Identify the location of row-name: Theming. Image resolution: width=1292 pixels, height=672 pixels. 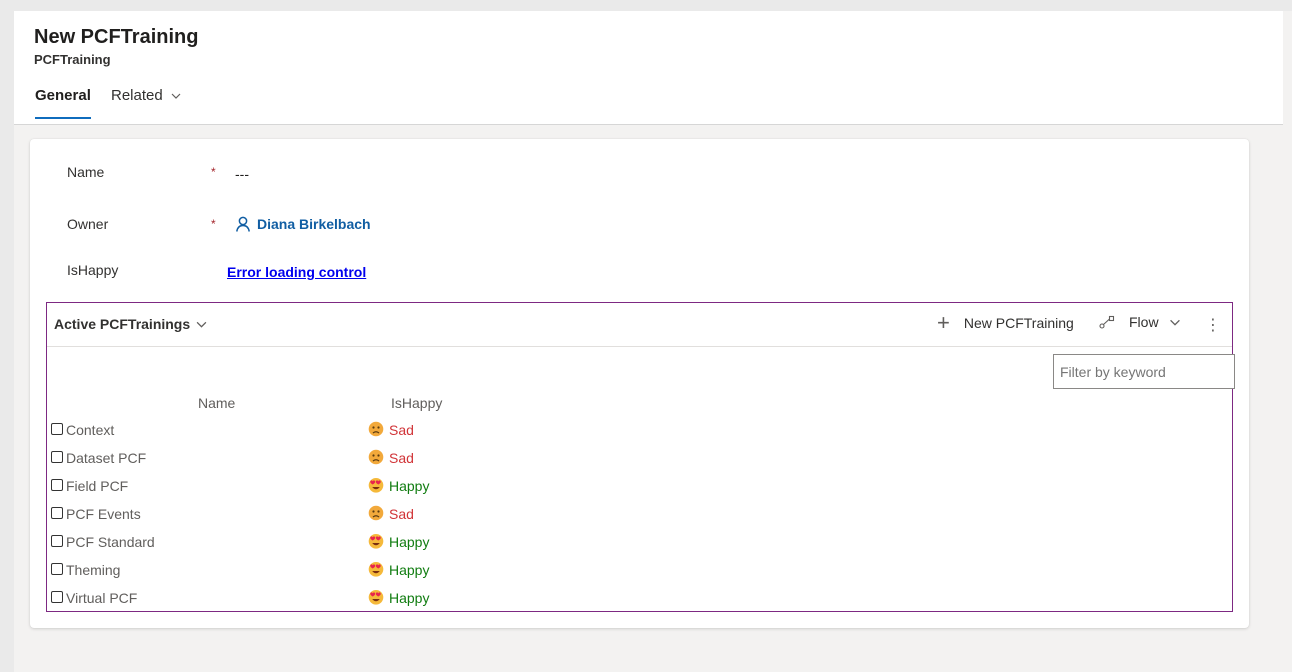
(93, 570).